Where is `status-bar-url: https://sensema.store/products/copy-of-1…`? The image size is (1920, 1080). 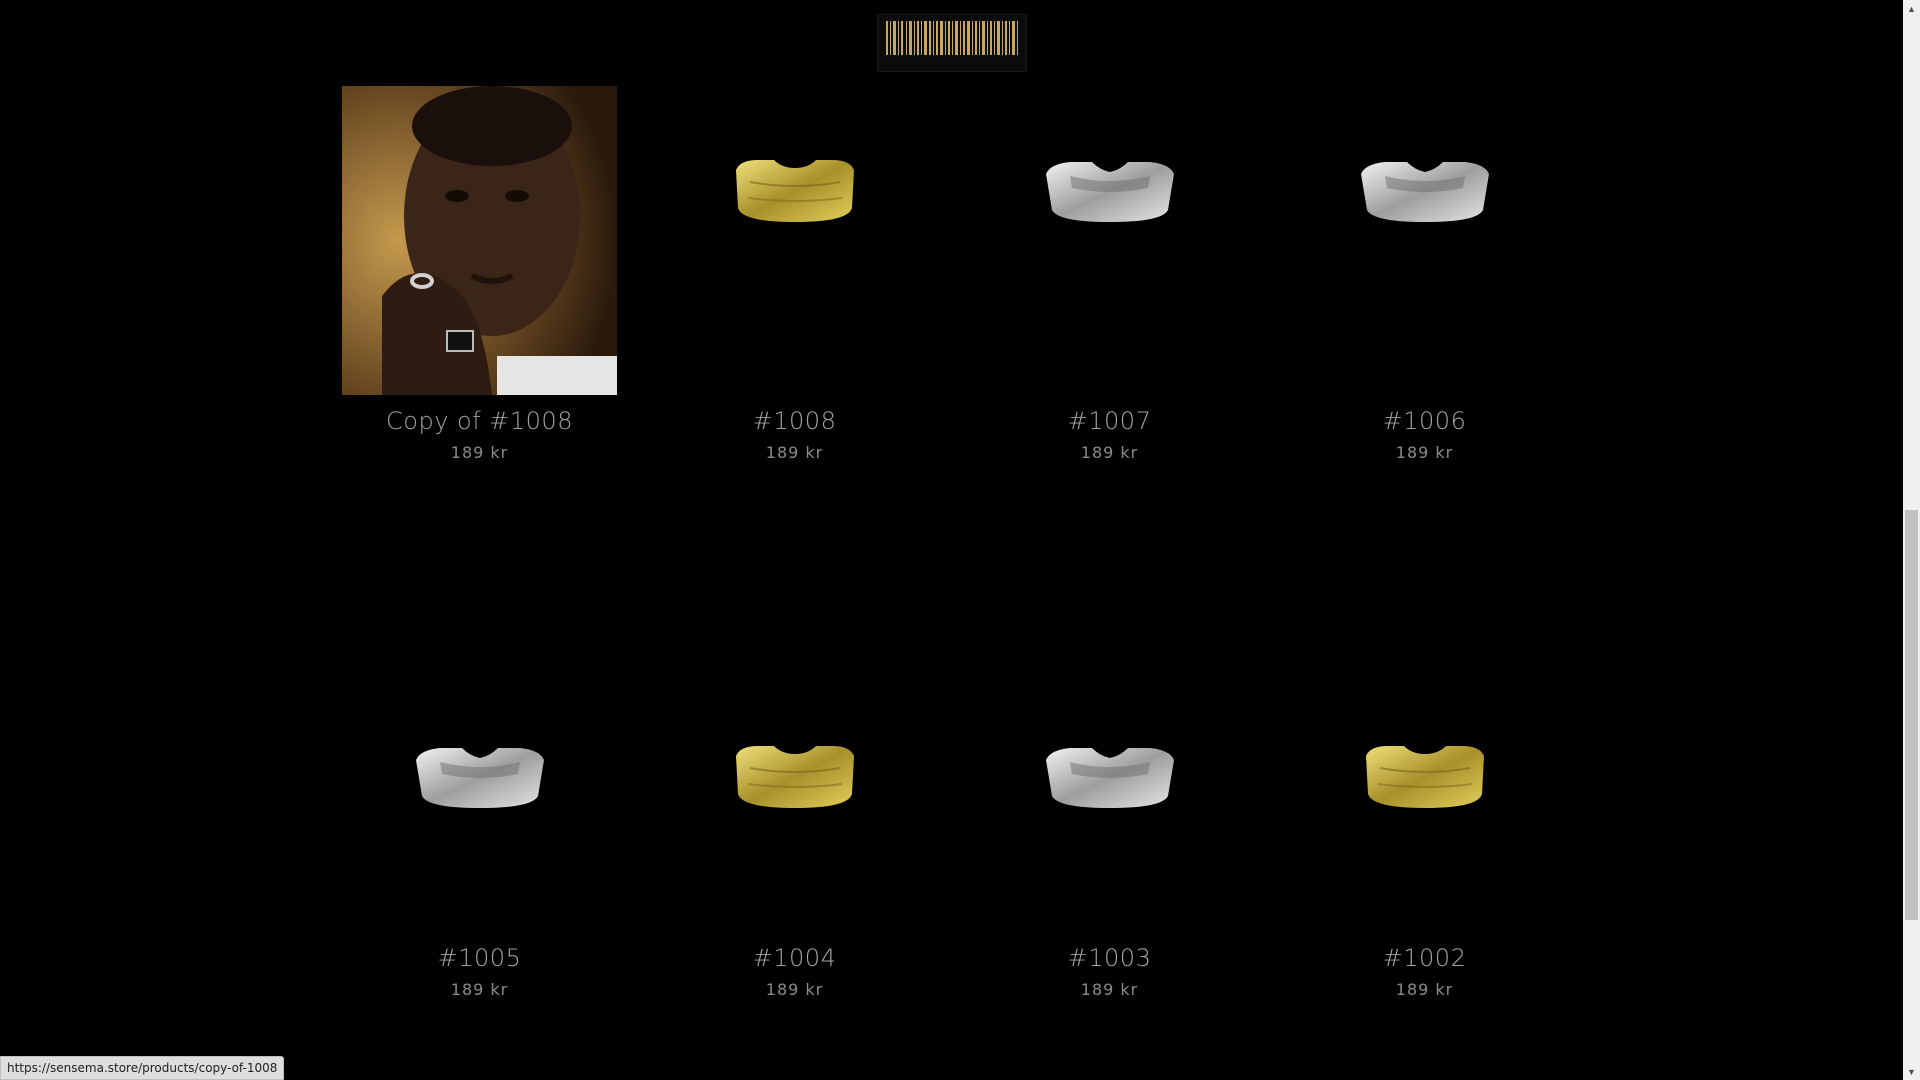 status-bar-url: https://sensema.store/products/copy-of-1… is located at coordinates (142, 1068).